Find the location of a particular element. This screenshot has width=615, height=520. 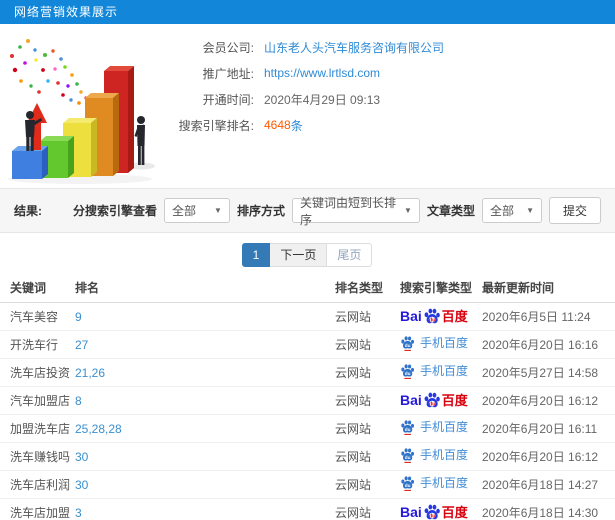

rank-link: 25,28,28 is located at coordinates (98, 429).